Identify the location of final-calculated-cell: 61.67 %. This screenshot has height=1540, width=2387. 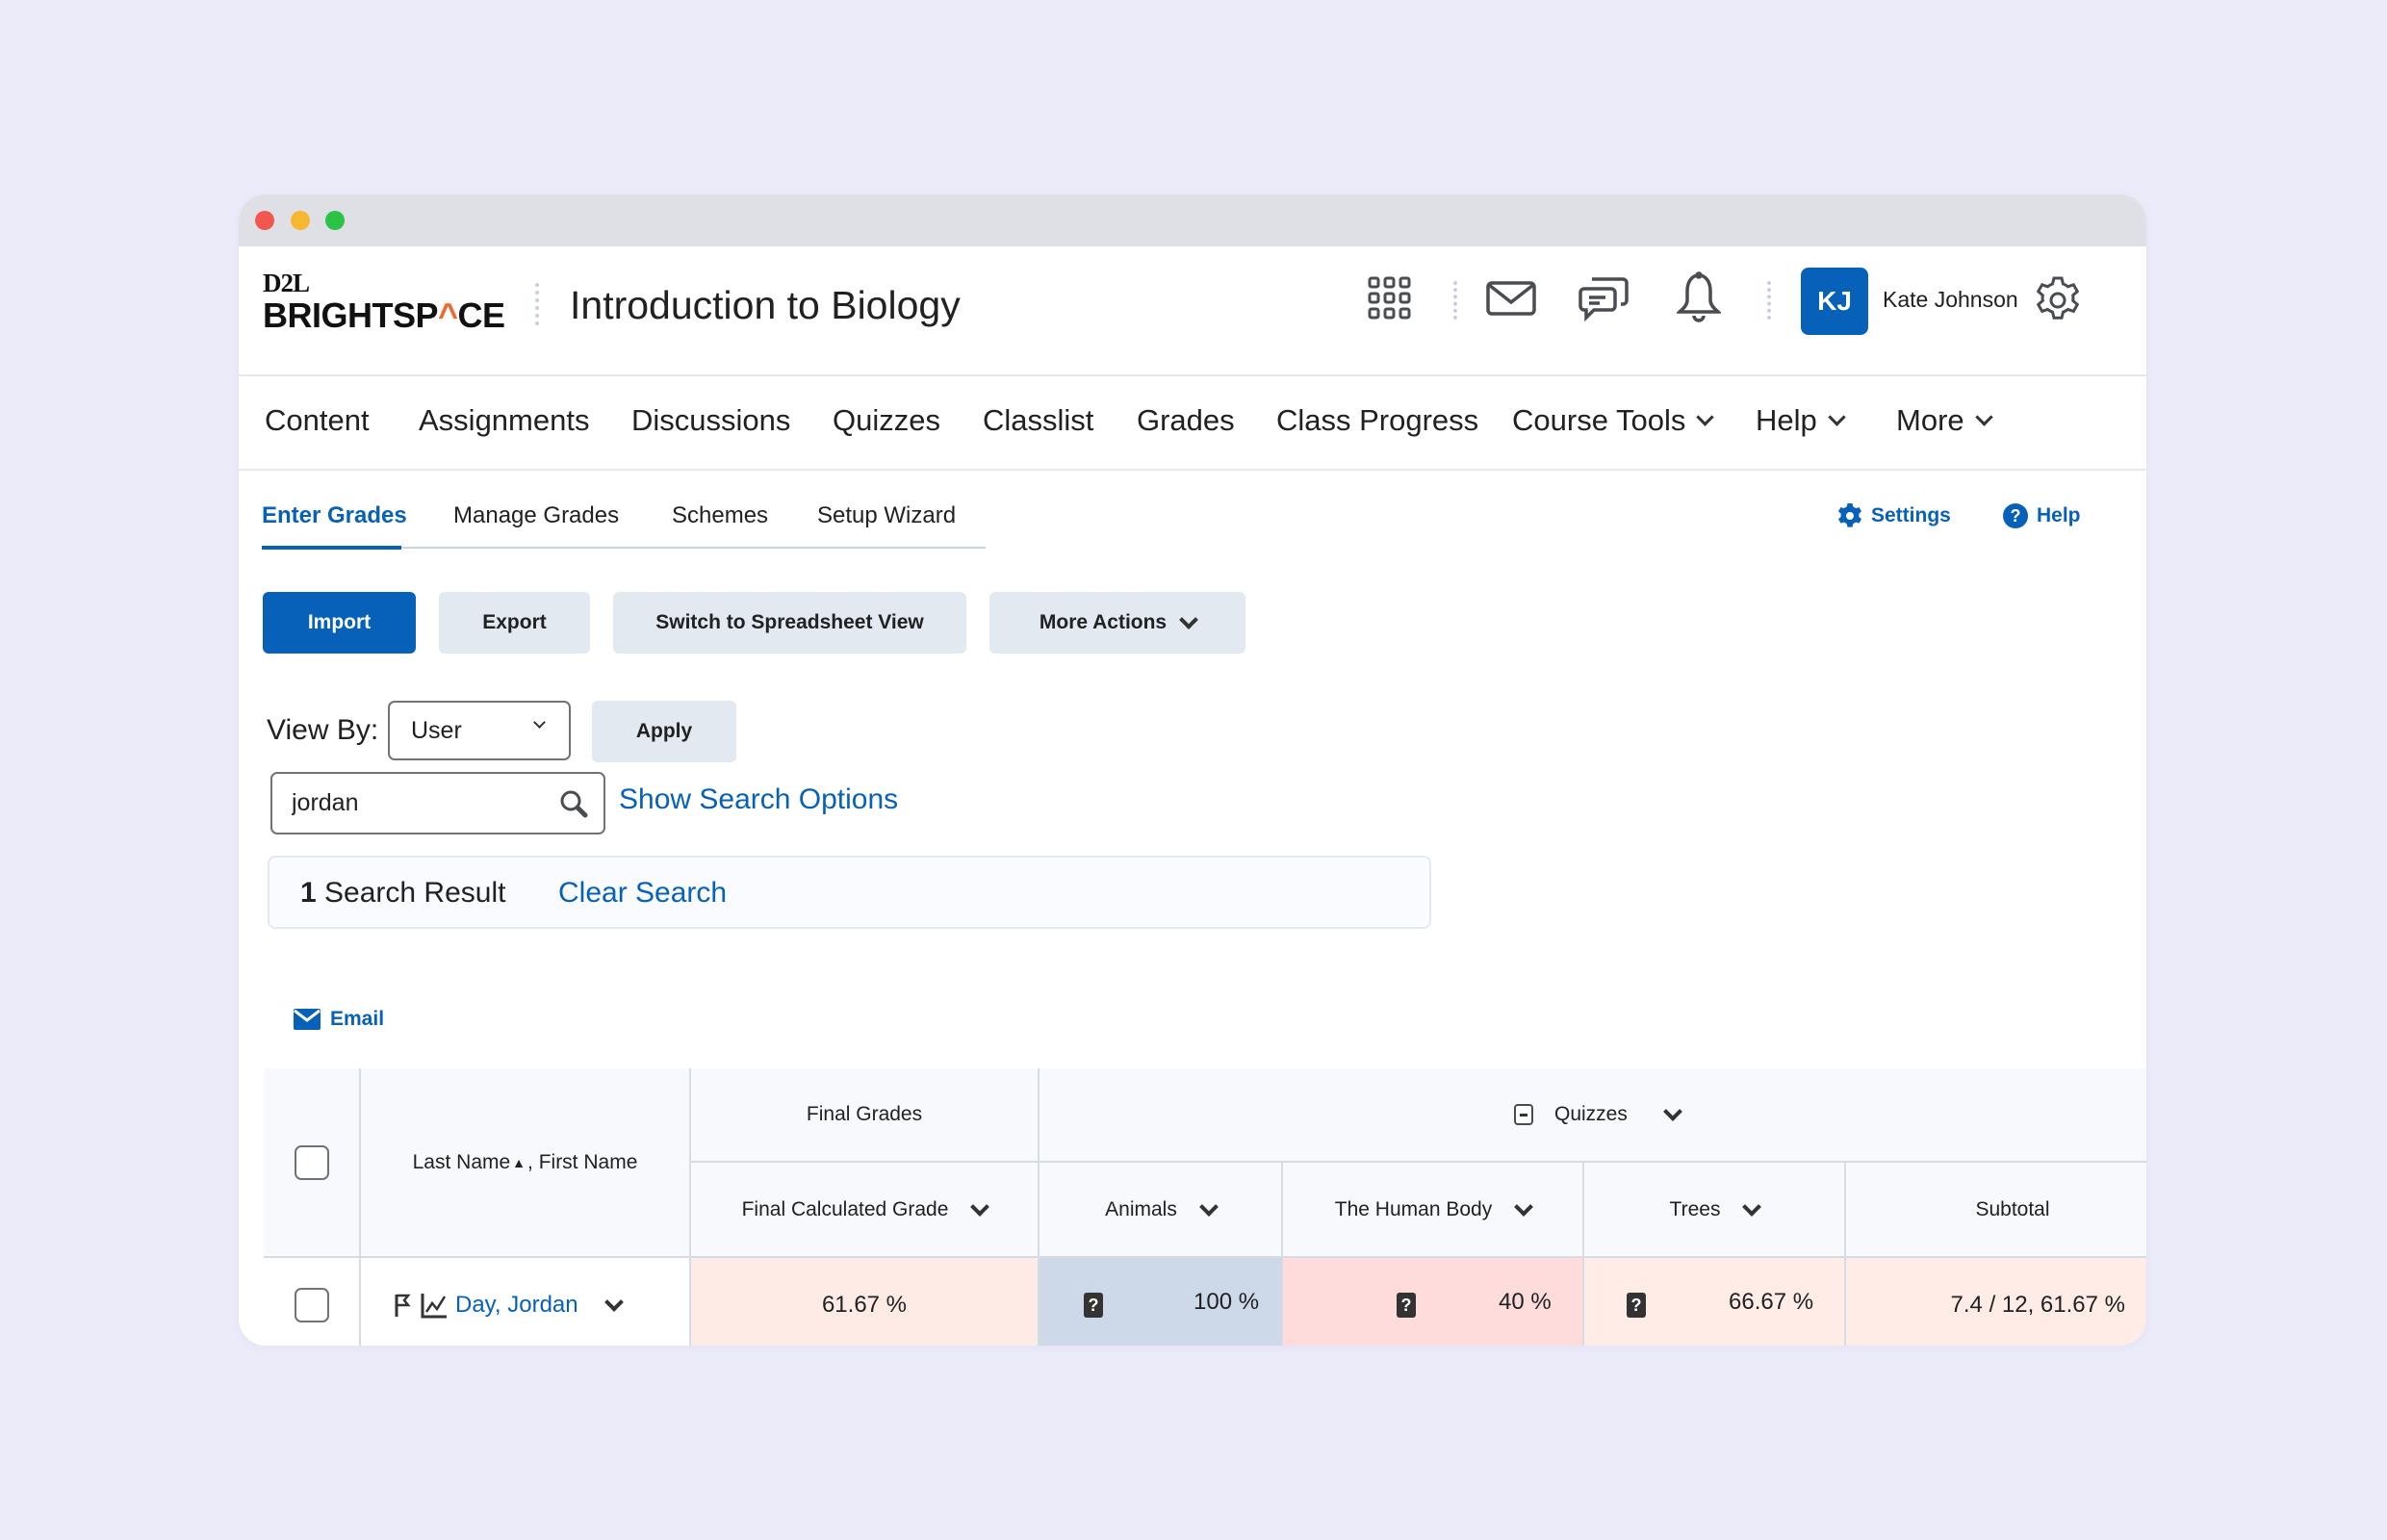
(865, 1302).